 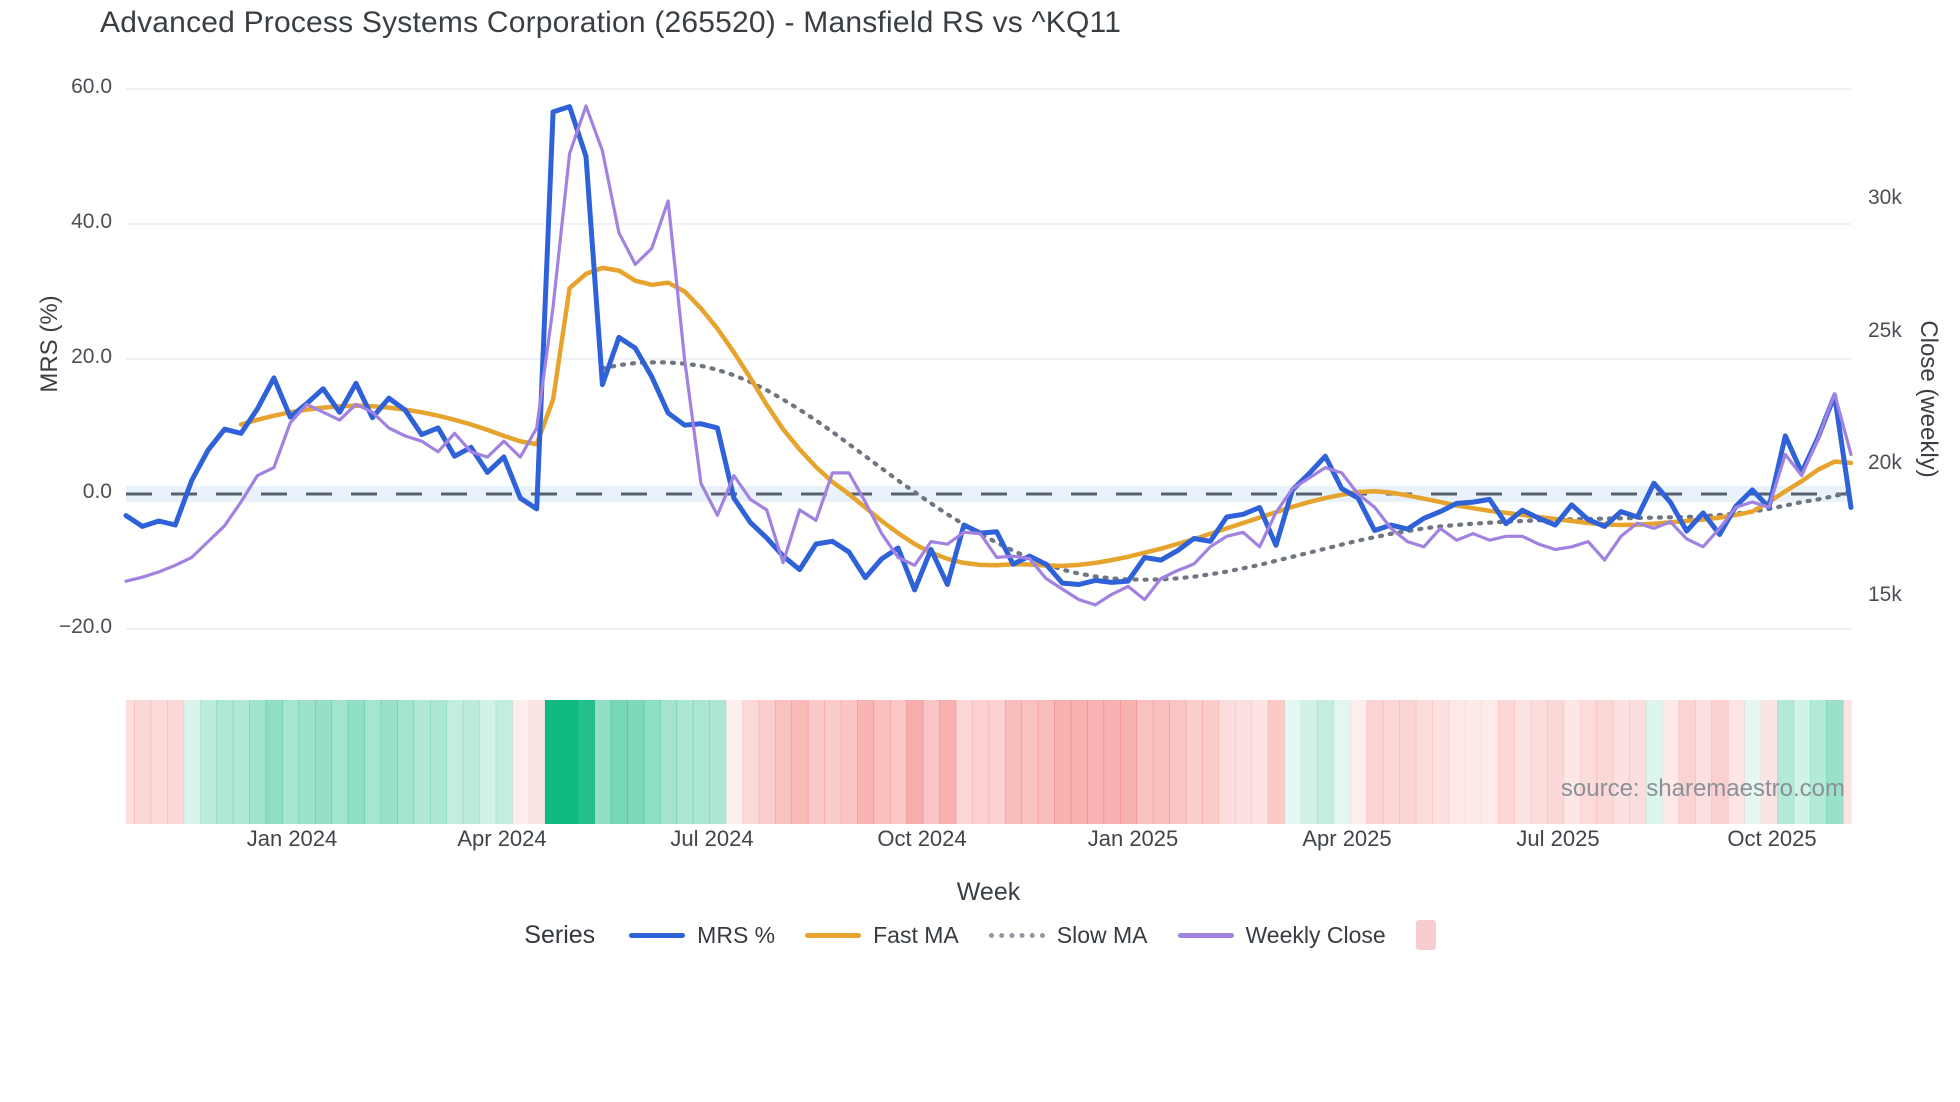 What do you see at coordinates (1558, 838) in the screenshot?
I see `x-tick-label: Jul 2025` at bounding box center [1558, 838].